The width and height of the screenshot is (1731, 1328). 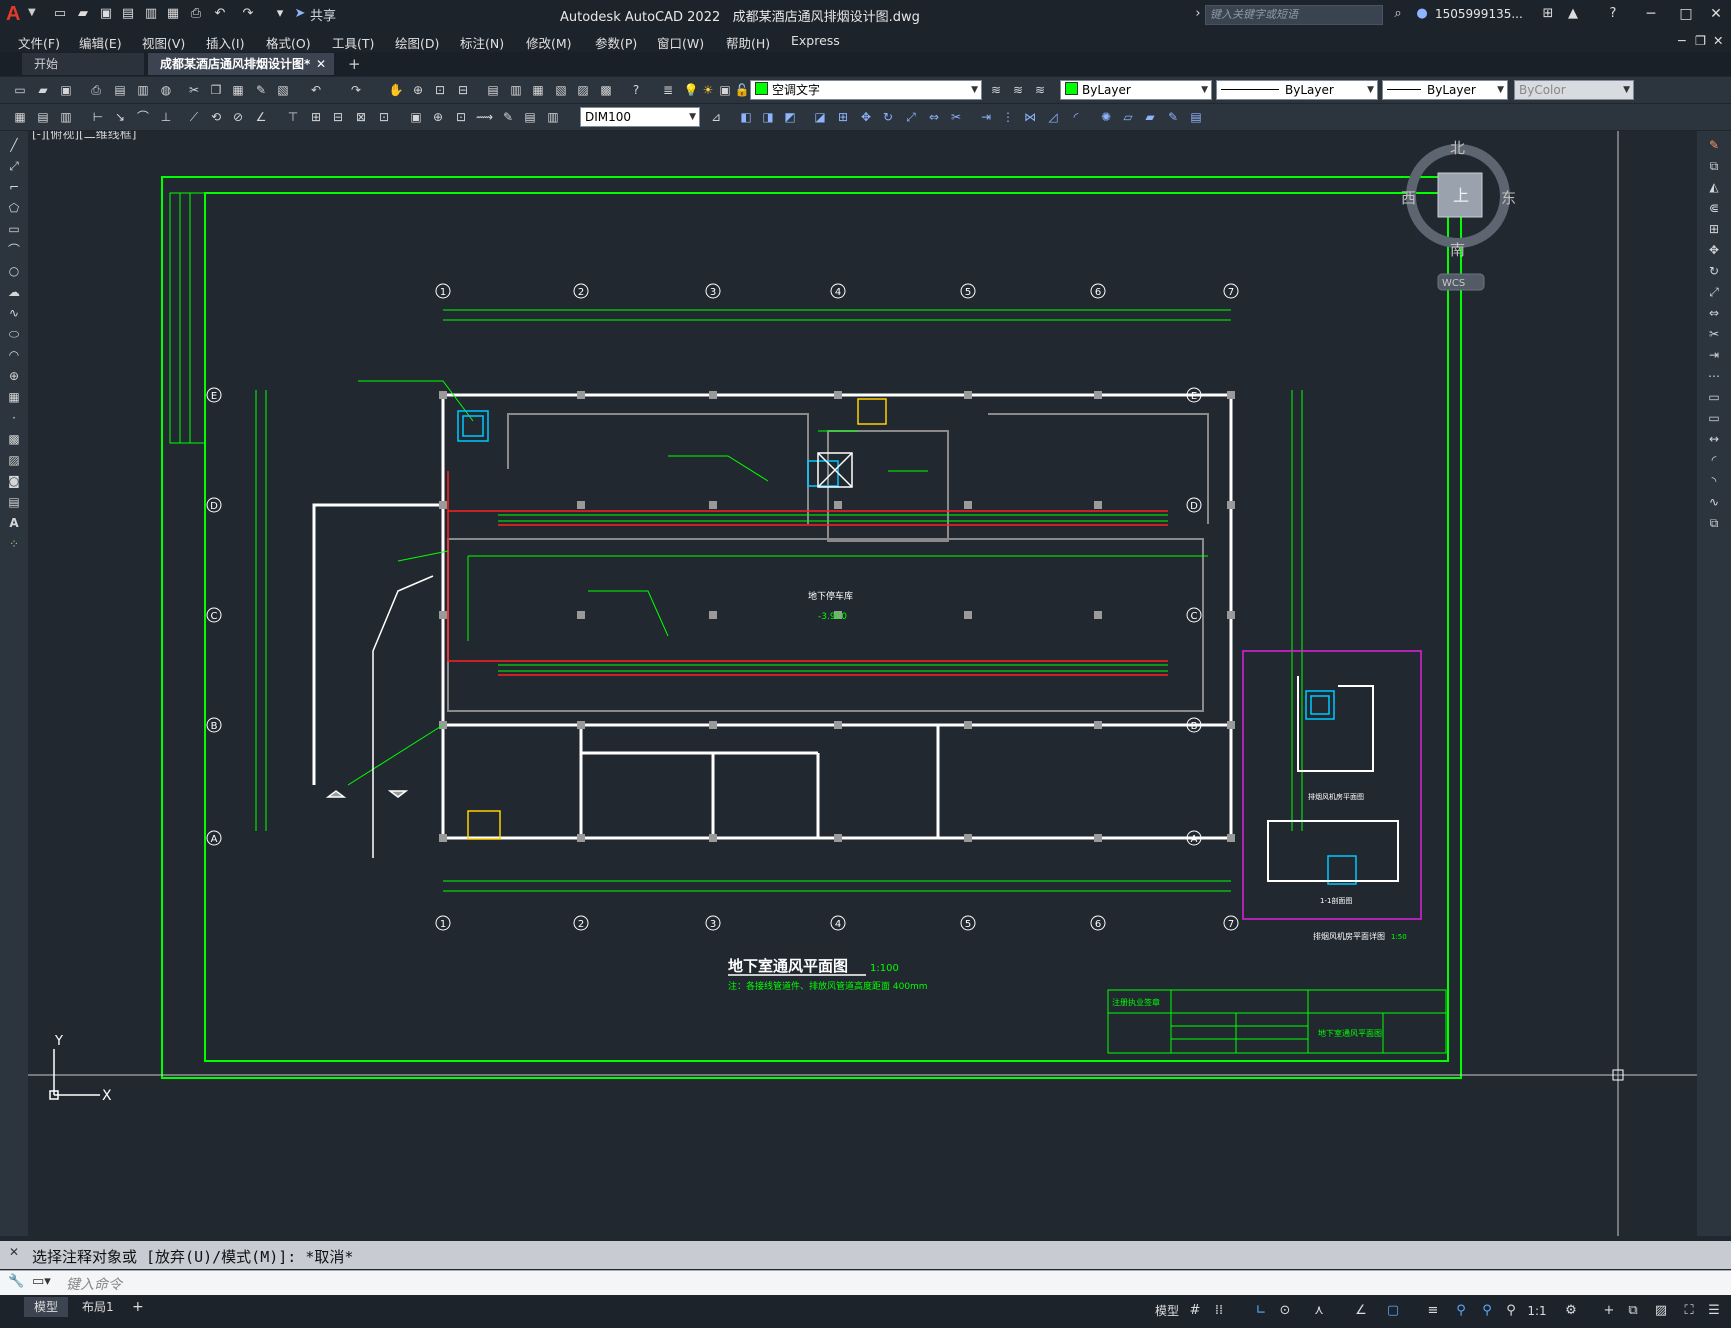 I want to click on tool-palettes-icon: ▦, so click(x=538, y=90).